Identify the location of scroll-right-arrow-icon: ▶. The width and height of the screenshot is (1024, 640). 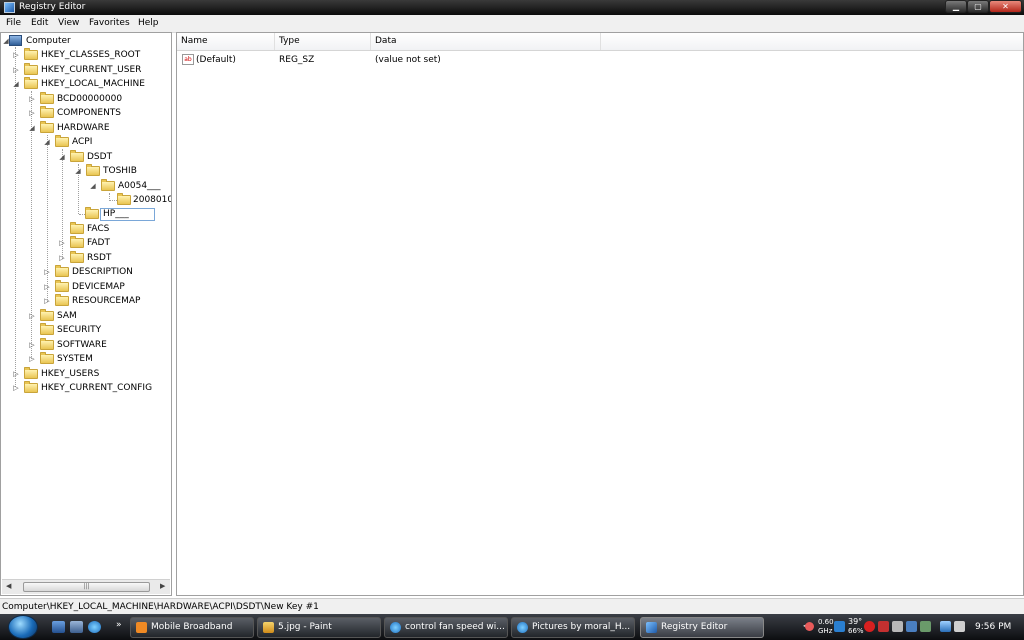
(162, 586).